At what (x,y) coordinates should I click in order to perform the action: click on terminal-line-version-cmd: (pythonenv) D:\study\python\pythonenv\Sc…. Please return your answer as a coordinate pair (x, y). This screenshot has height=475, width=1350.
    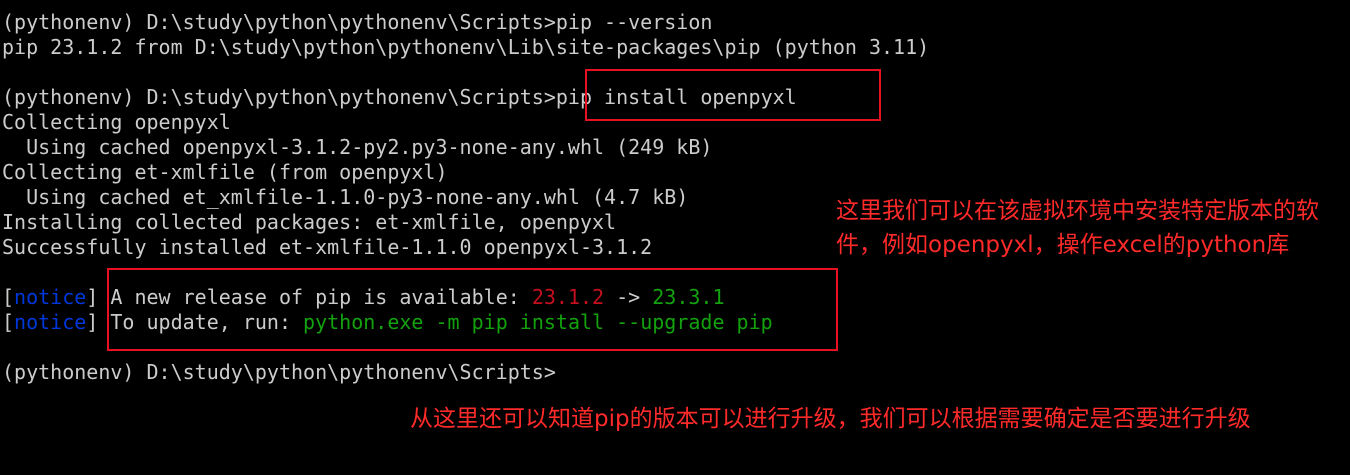
    Looking at the image, I should click on (357, 22).